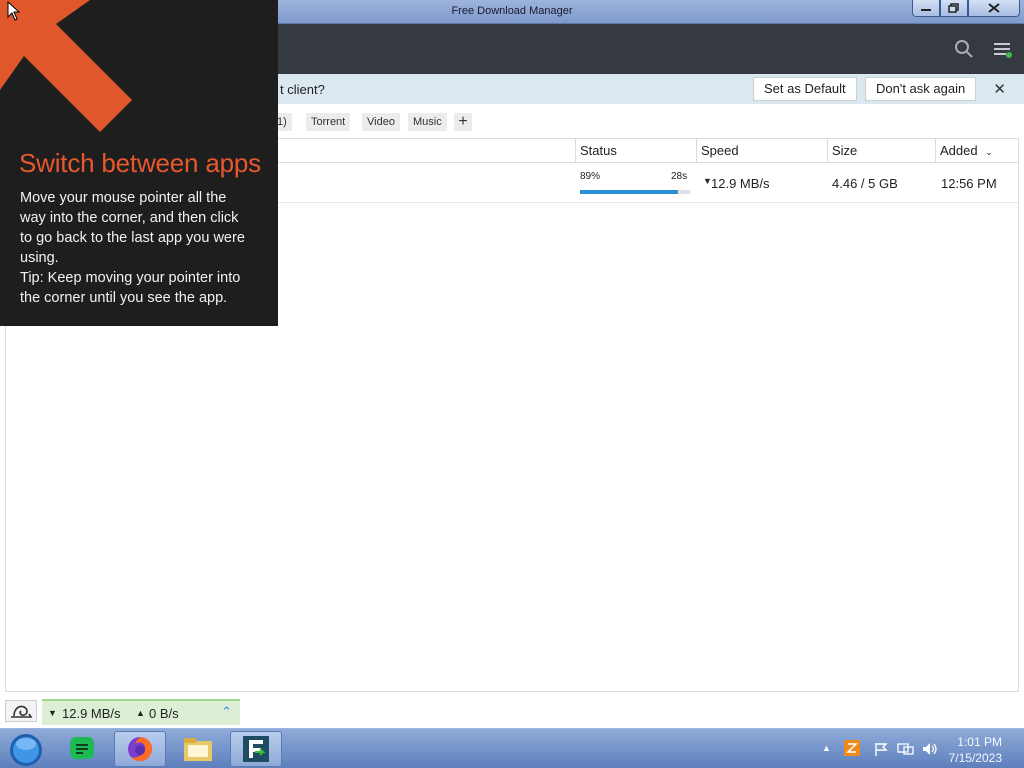 The height and width of the screenshot is (768, 1024). I want to click on progress-eta: 28s, so click(679, 176).